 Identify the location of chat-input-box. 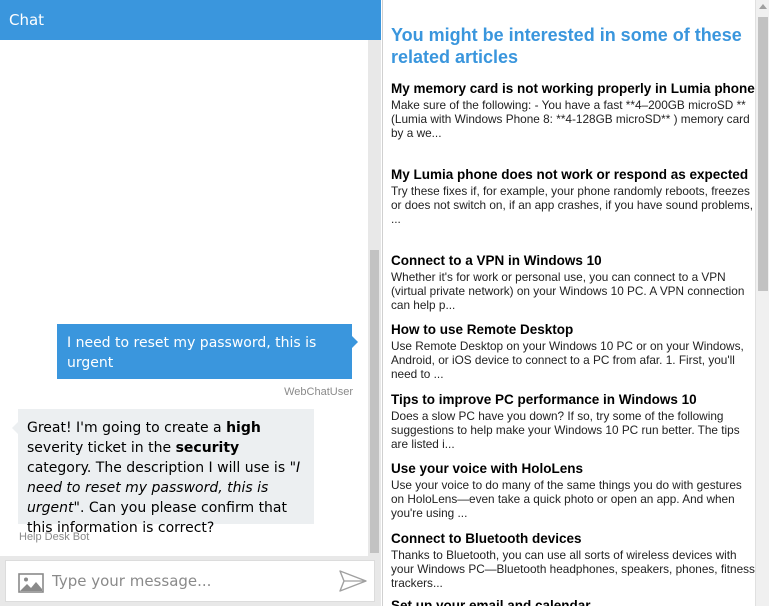
(190, 581).